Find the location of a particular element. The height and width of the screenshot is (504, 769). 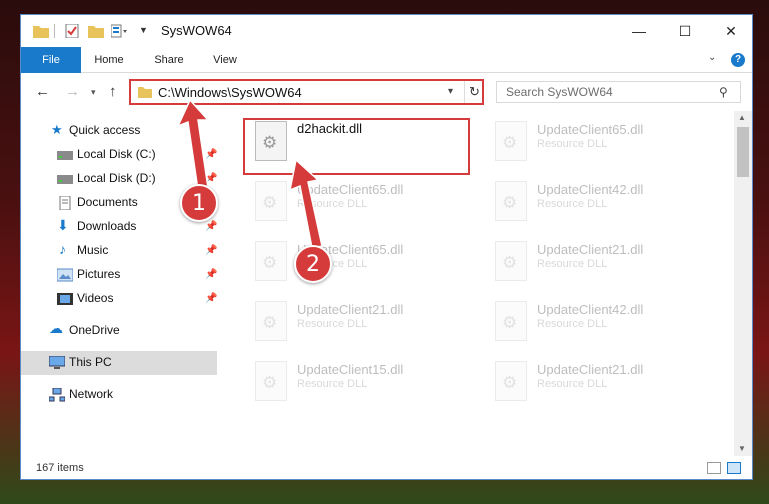

onedrive-icon: ☁ is located at coordinates (56, 328).